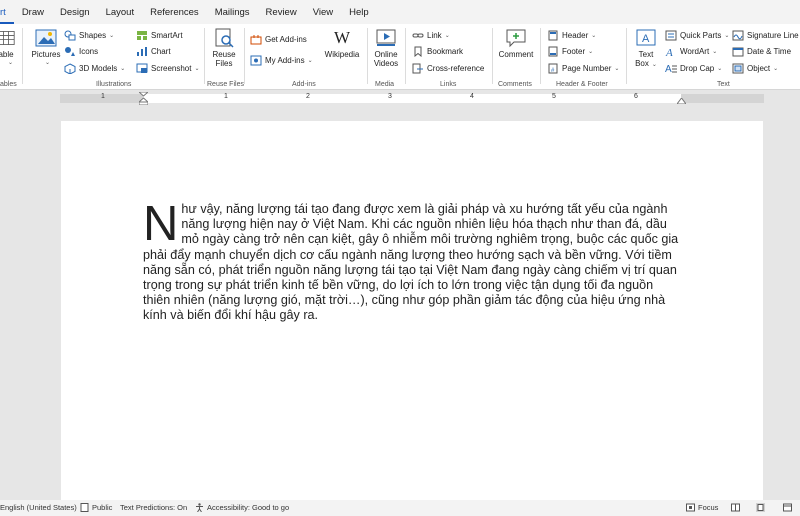 The image size is (800, 516). What do you see at coordinates (722, 98) in the screenshot?
I see `ruler-right-margin` at bounding box center [722, 98].